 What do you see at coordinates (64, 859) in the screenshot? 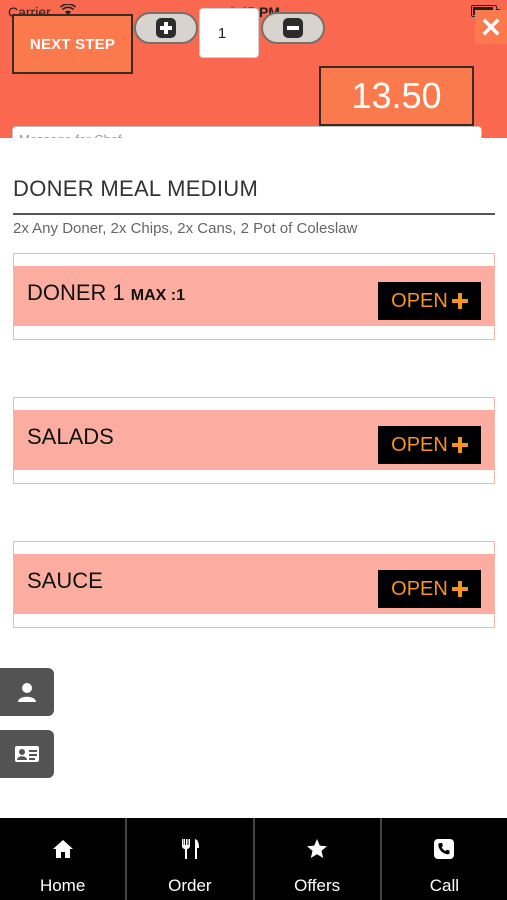
I see `nav-home: Home` at bounding box center [64, 859].